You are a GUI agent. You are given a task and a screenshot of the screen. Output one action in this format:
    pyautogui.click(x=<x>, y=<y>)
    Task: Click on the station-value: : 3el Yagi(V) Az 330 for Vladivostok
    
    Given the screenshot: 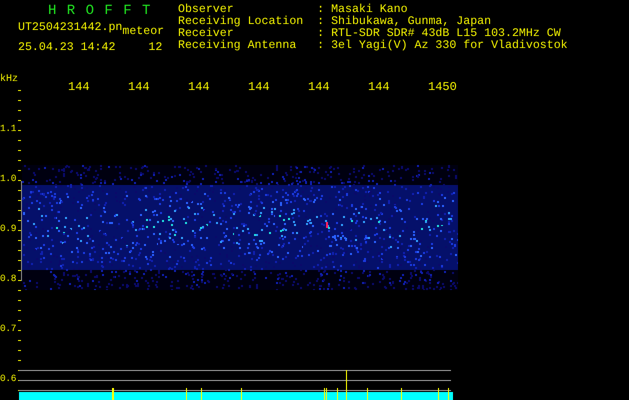 What is the action you would take?
    pyautogui.click(x=442, y=45)
    